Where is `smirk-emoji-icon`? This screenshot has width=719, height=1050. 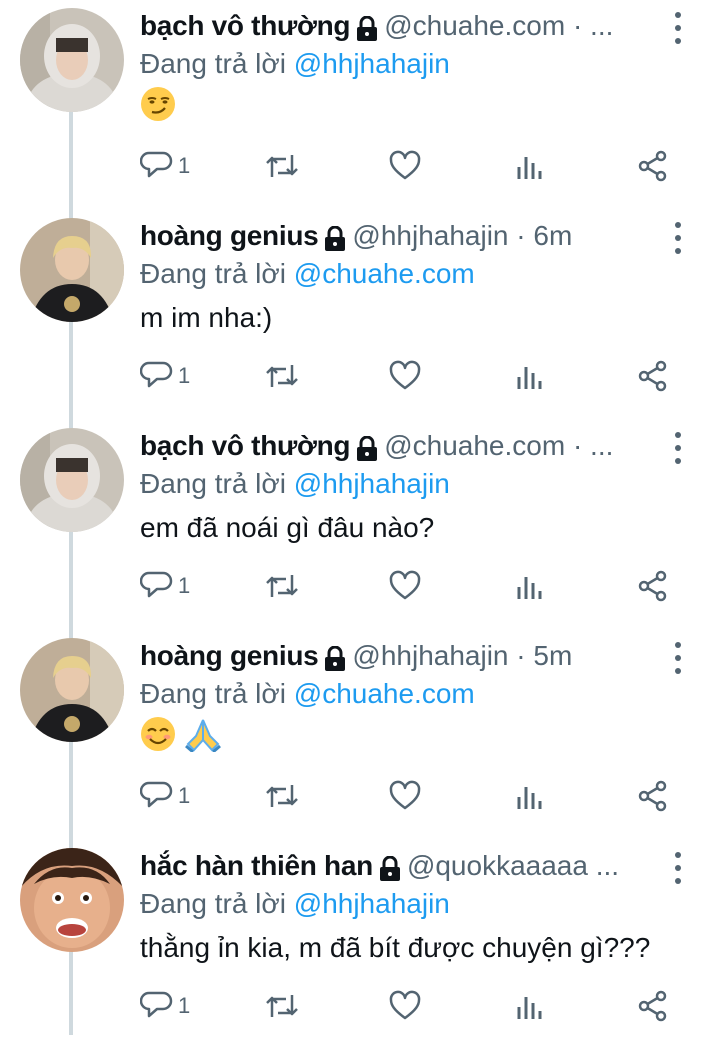 smirk-emoji-icon is located at coordinates (158, 110).